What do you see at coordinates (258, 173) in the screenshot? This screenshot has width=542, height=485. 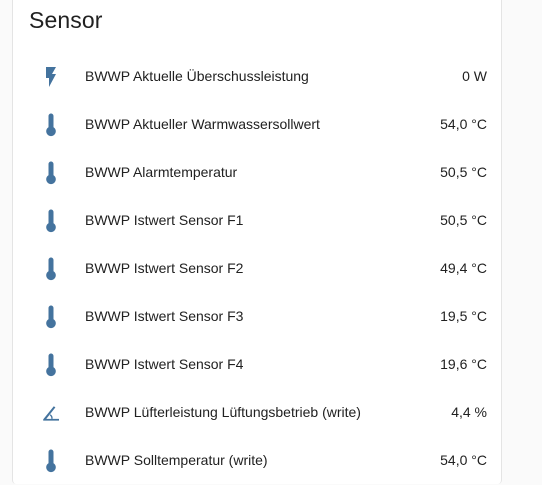 I see `entity-row-alarm-temperature: BWWP Alarmtemperatur 50,5 °C` at bounding box center [258, 173].